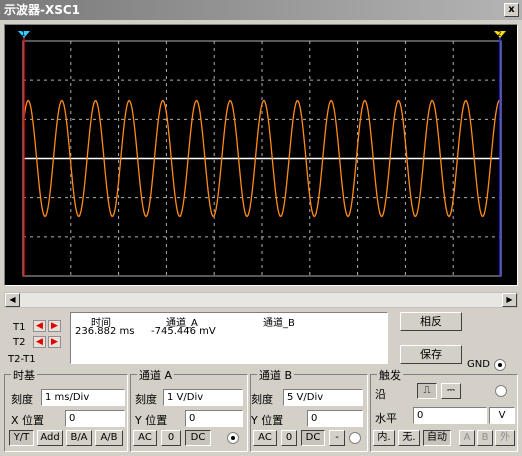 This screenshot has height=456, width=522. I want to click on channel-b-group: 通道 B 刻度 5 V/Div Y 位置 0 AC 0 DC -, so click(309, 409).